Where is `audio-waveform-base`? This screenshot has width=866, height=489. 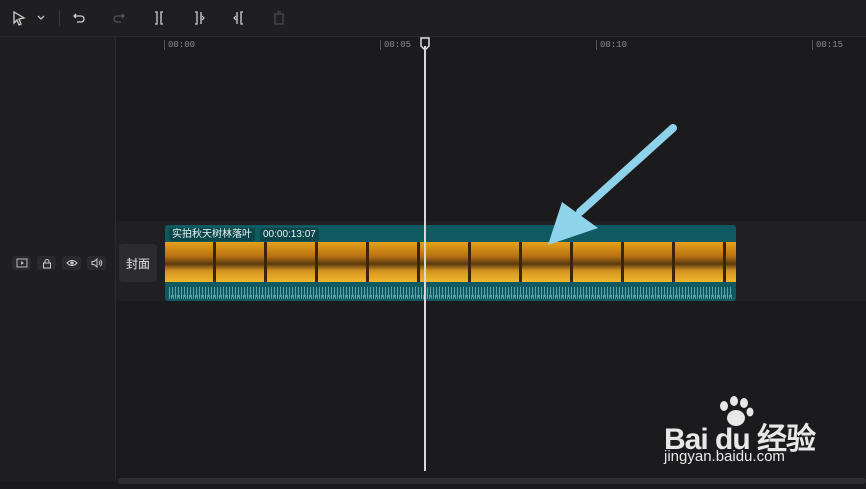 audio-waveform-base is located at coordinates (450, 297).